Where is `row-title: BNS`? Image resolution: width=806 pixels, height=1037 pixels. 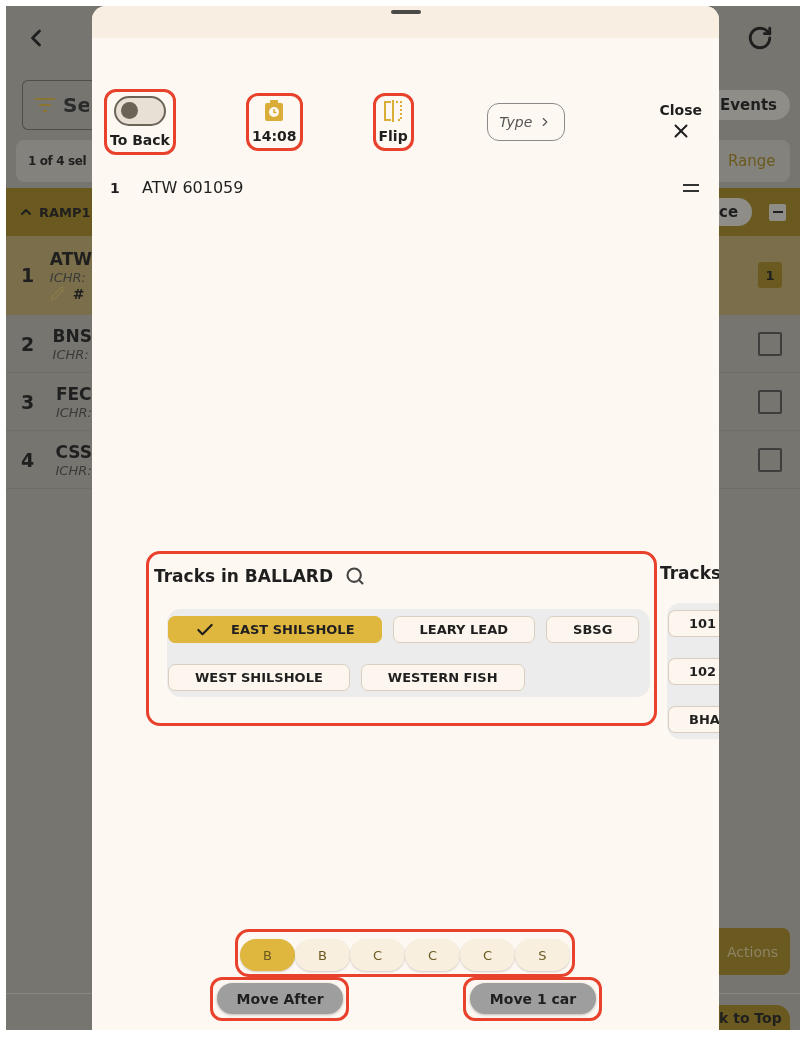 row-title: BNS is located at coordinates (72, 335).